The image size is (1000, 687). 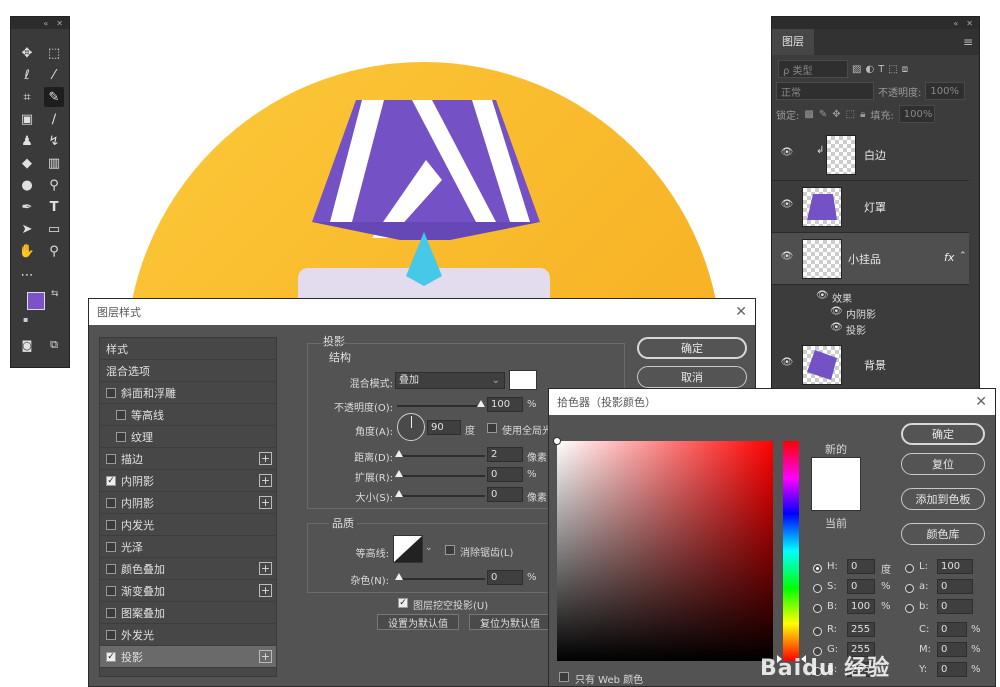 I want to click on filter-smart-icon: ⧈, so click(x=905, y=69).